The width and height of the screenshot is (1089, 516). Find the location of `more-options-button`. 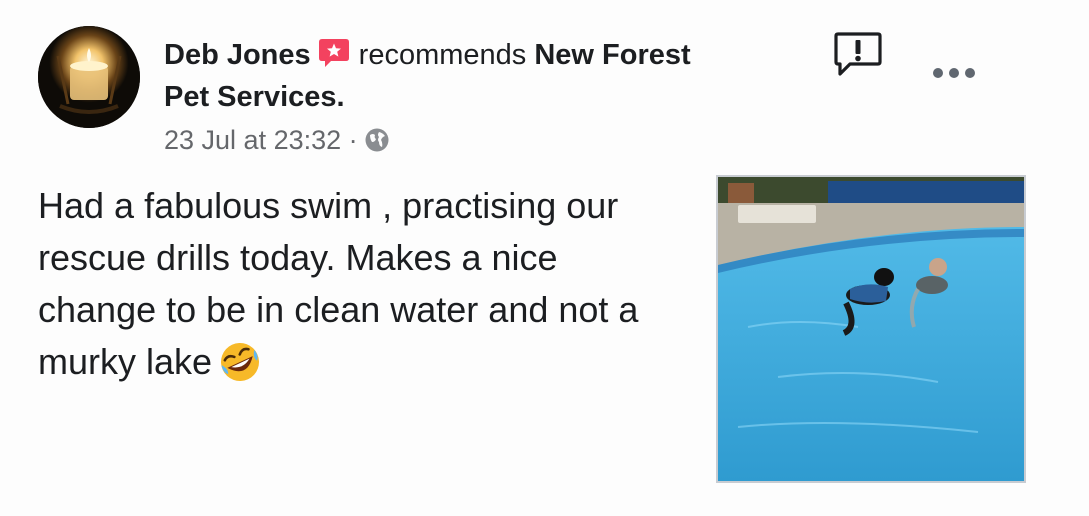

more-options-button is located at coordinates (954, 73).